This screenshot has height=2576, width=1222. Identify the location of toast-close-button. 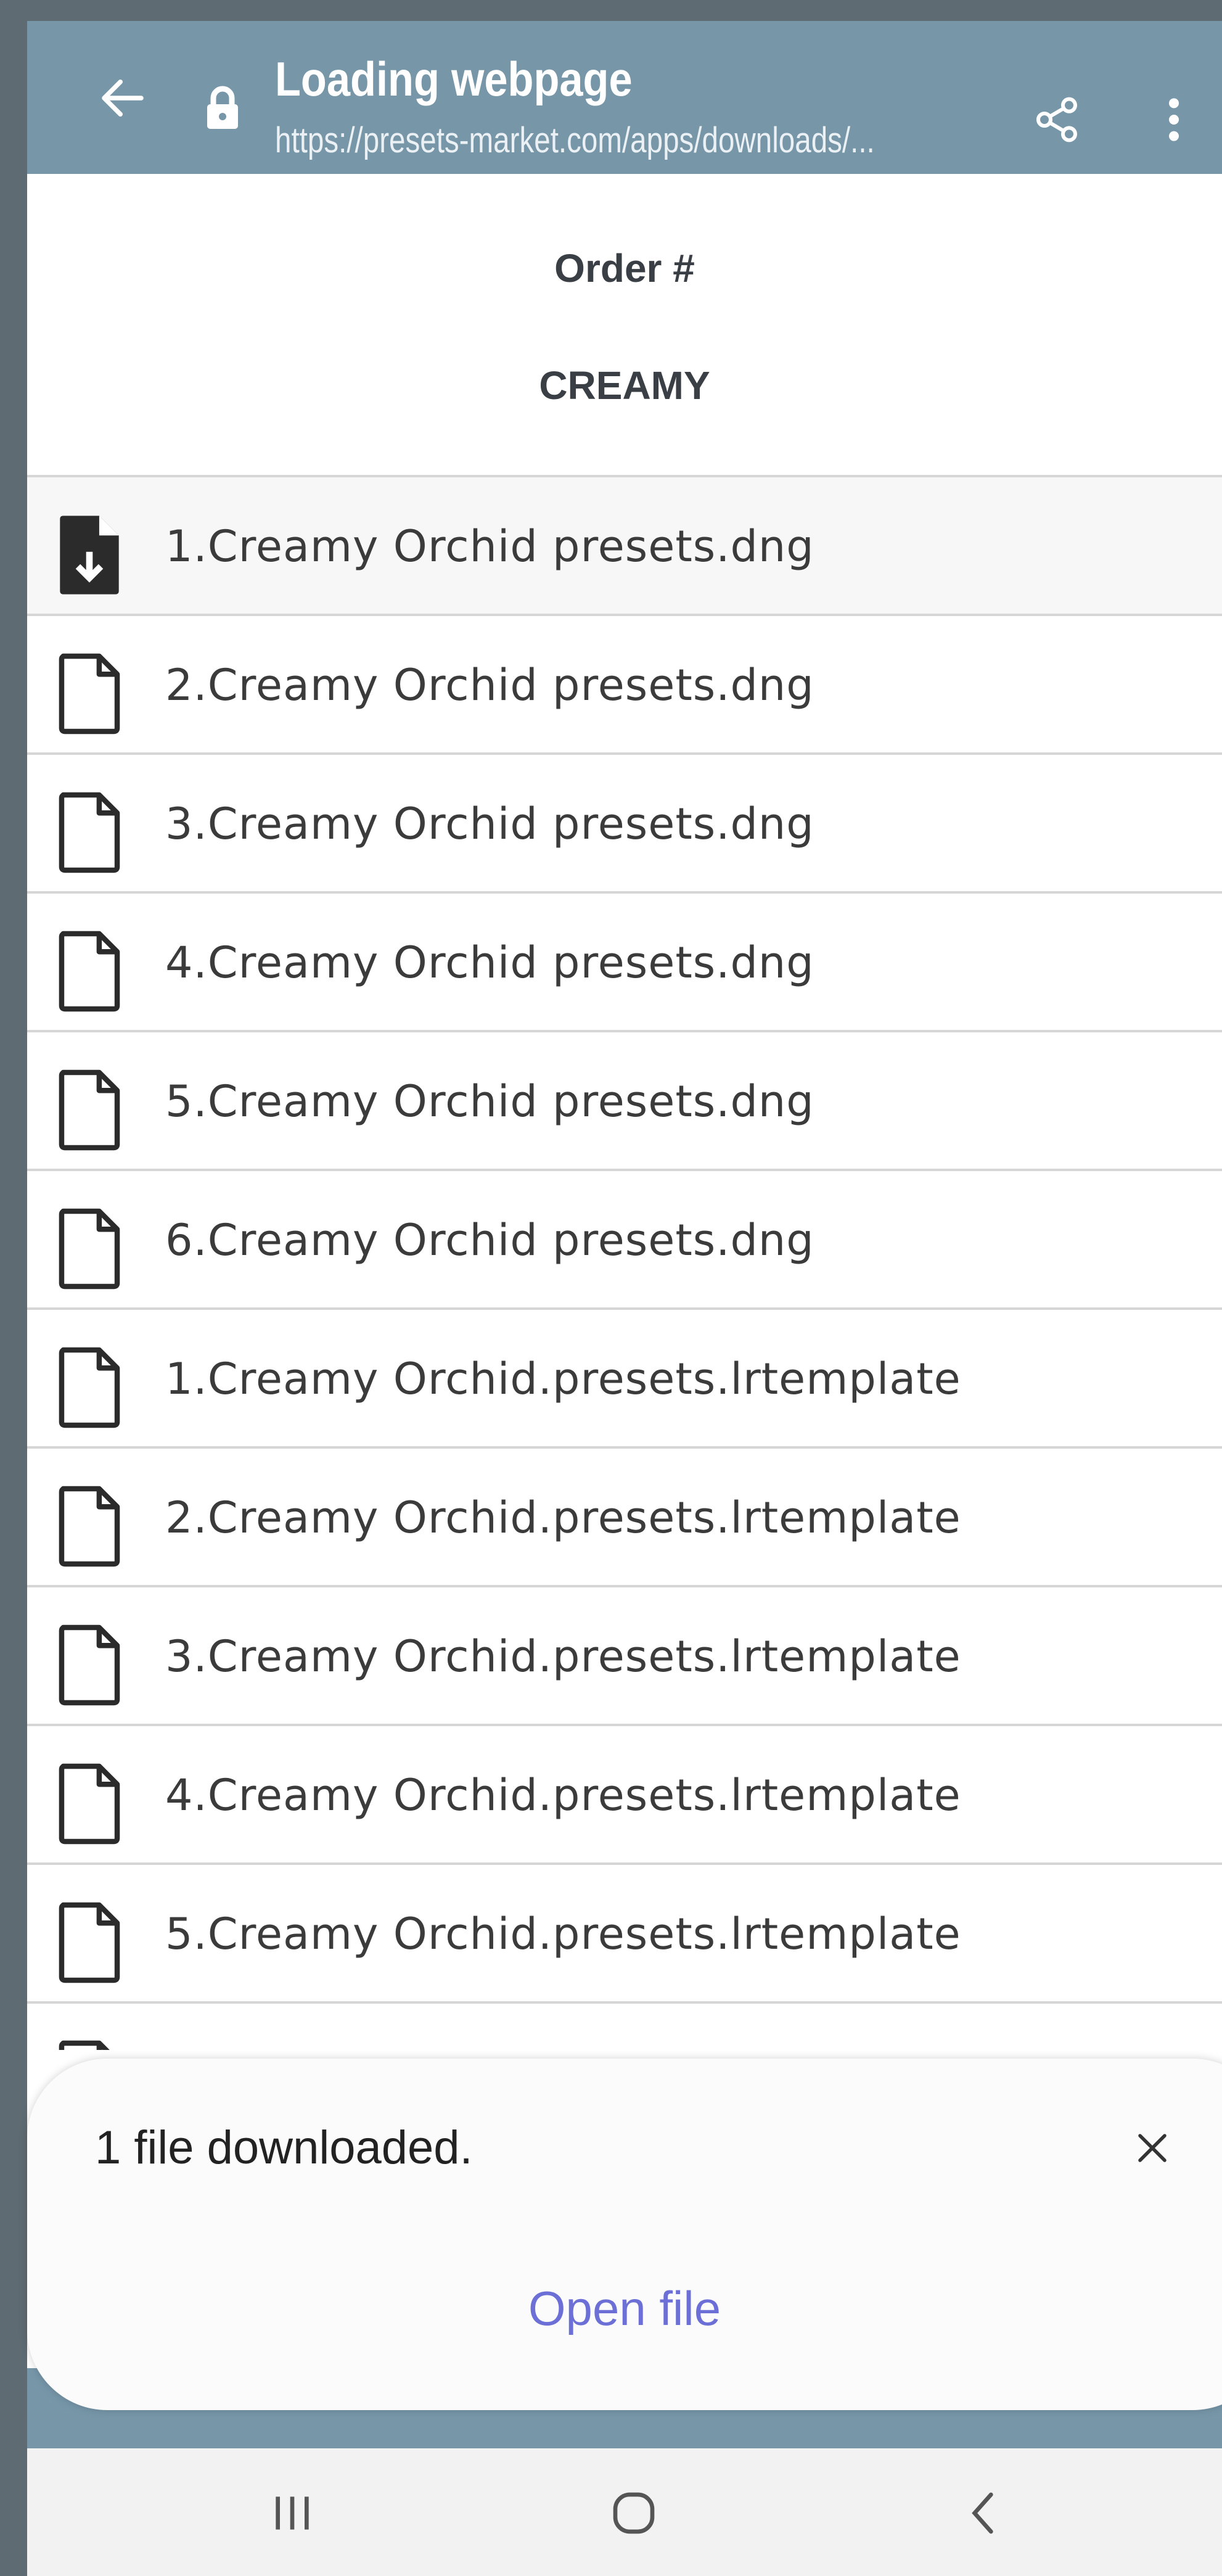
(1152, 2148).